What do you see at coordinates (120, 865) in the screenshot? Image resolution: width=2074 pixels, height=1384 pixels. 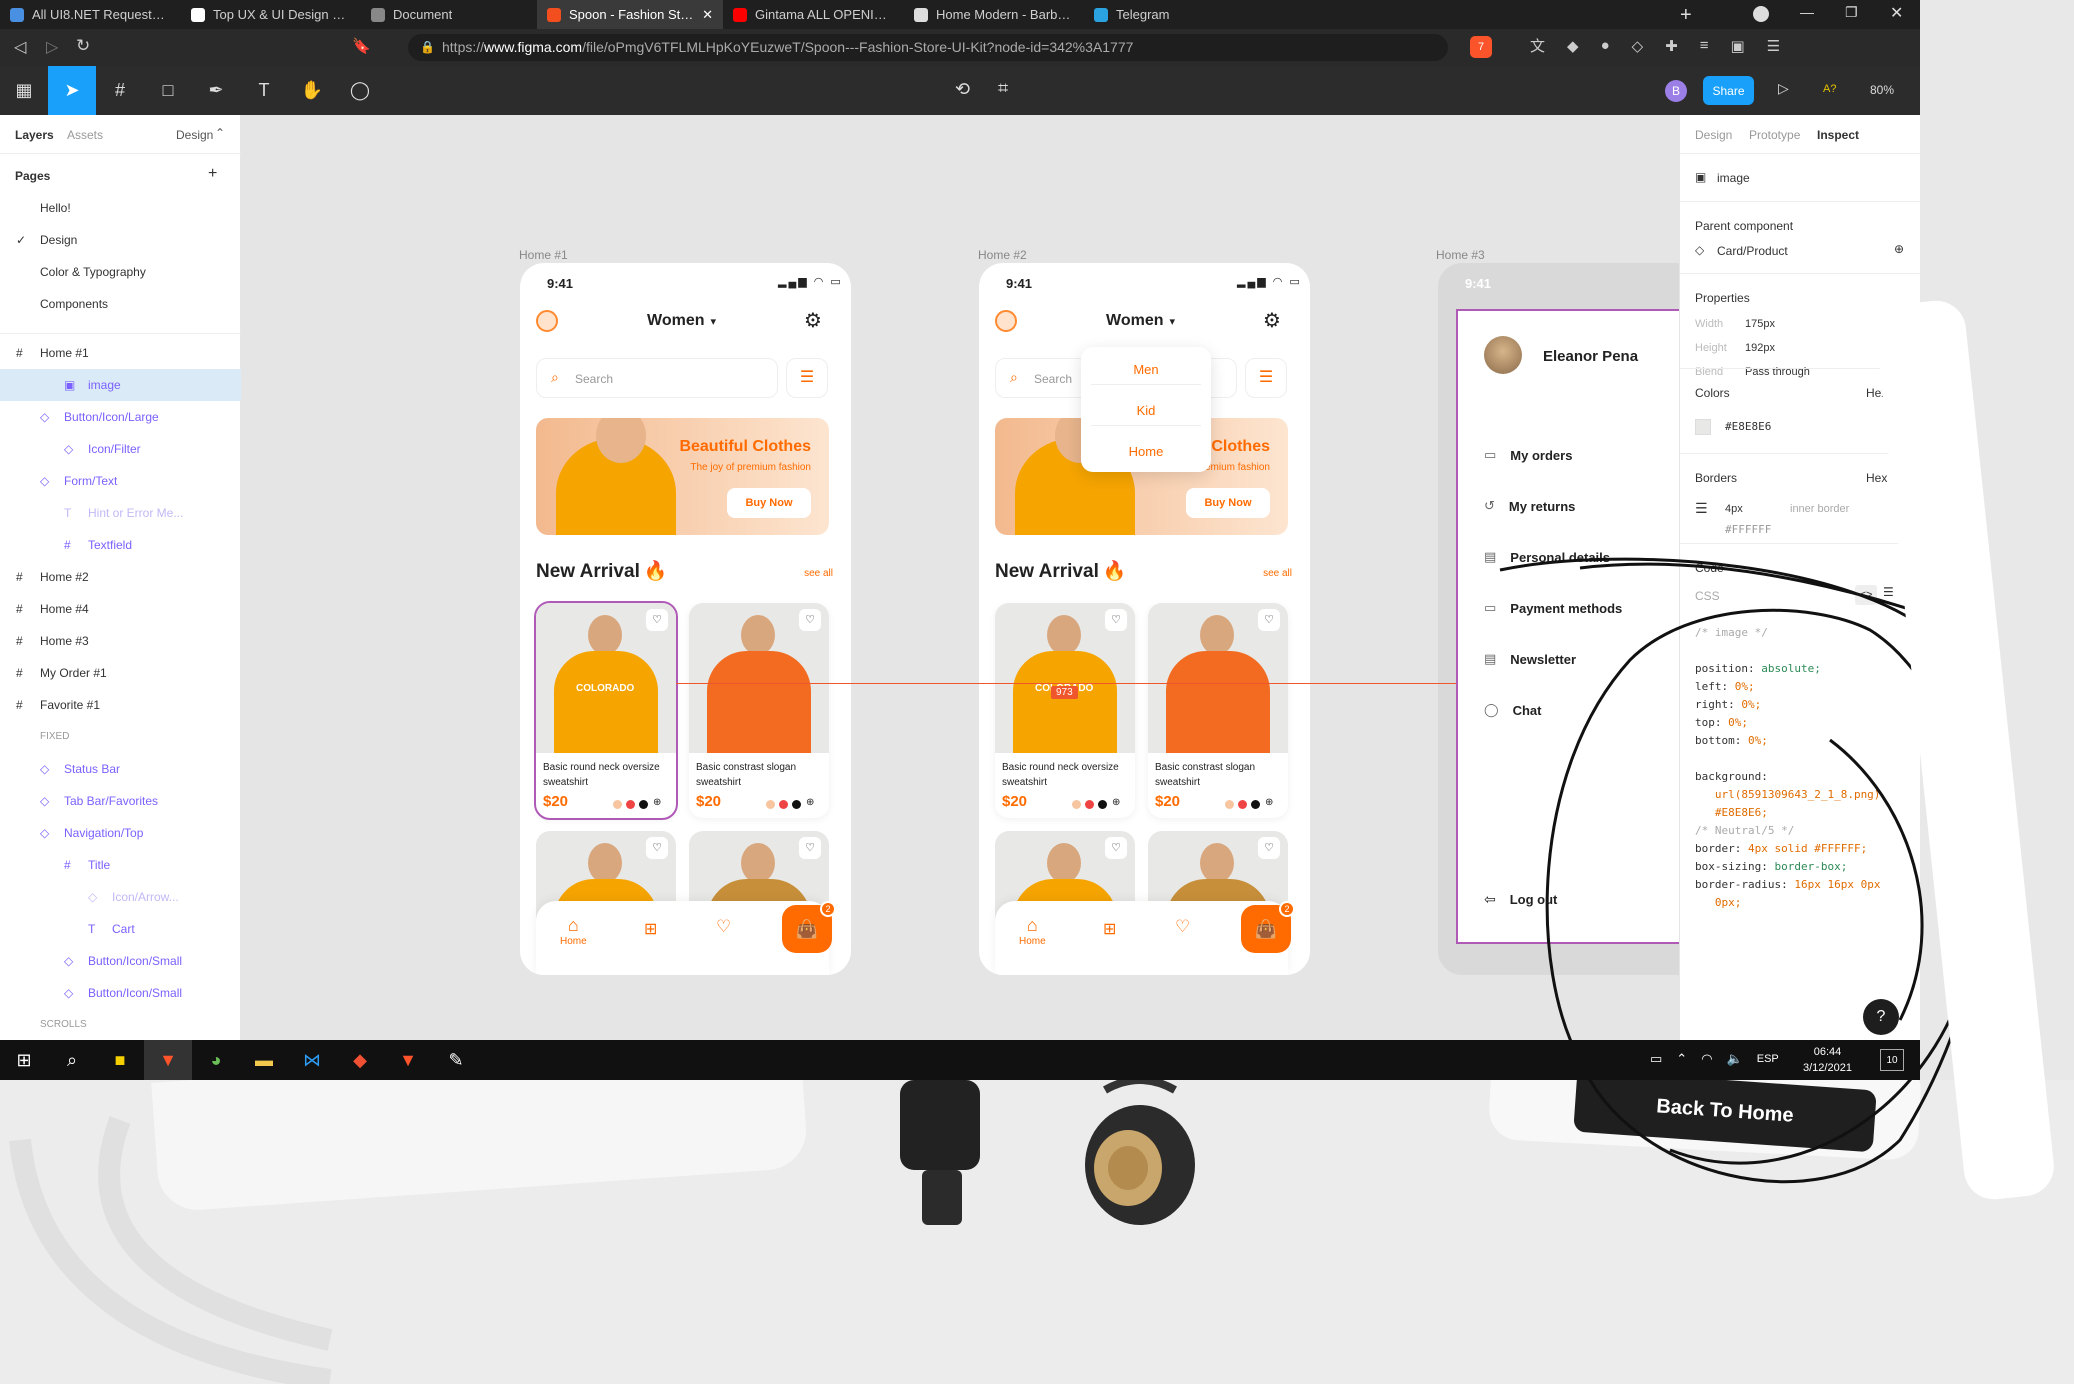 I see `layer-item-16: # Title` at bounding box center [120, 865].